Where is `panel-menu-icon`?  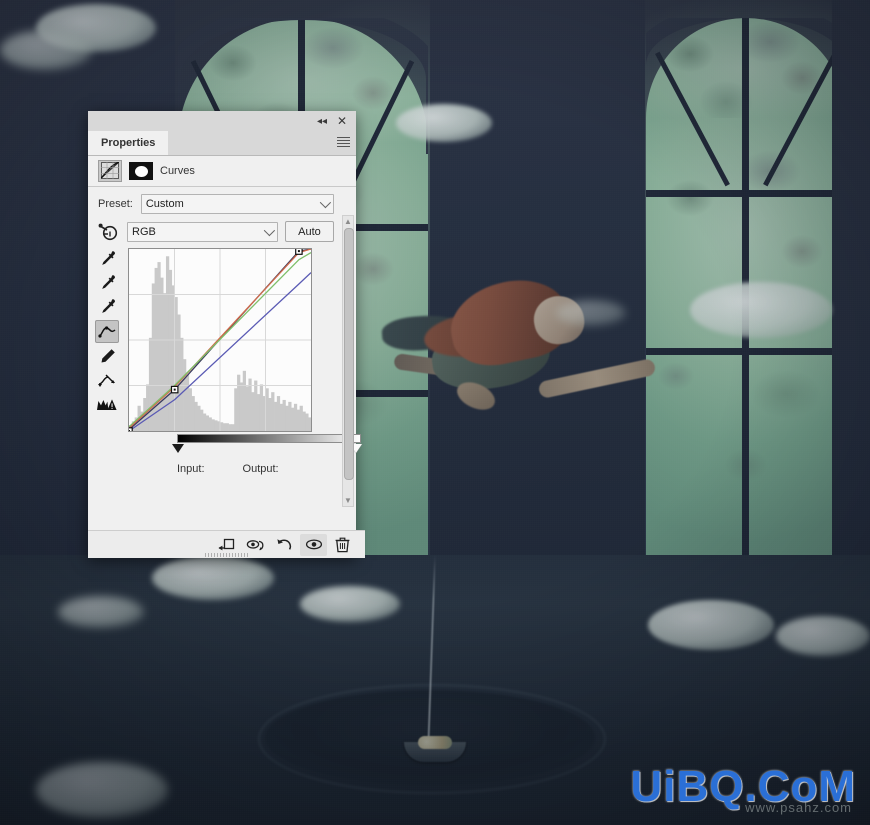
panel-menu-icon is located at coordinates (343, 142).